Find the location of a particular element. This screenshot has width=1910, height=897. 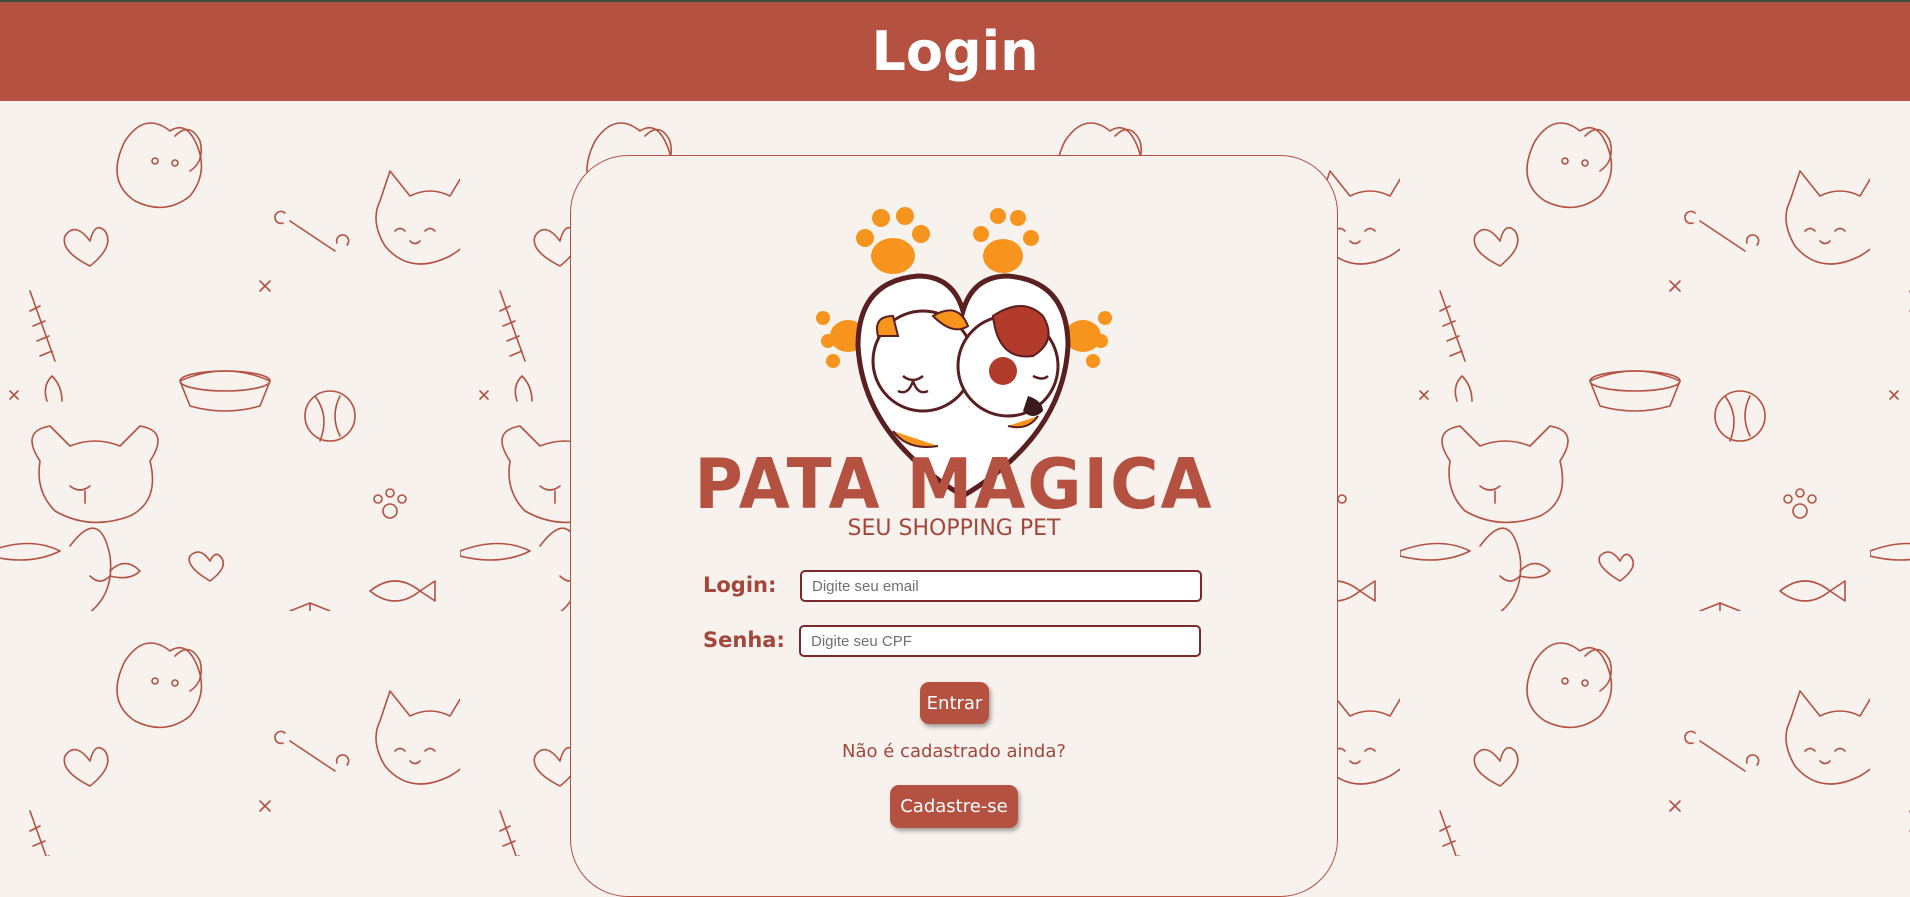

email-input is located at coordinates (1001, 586).